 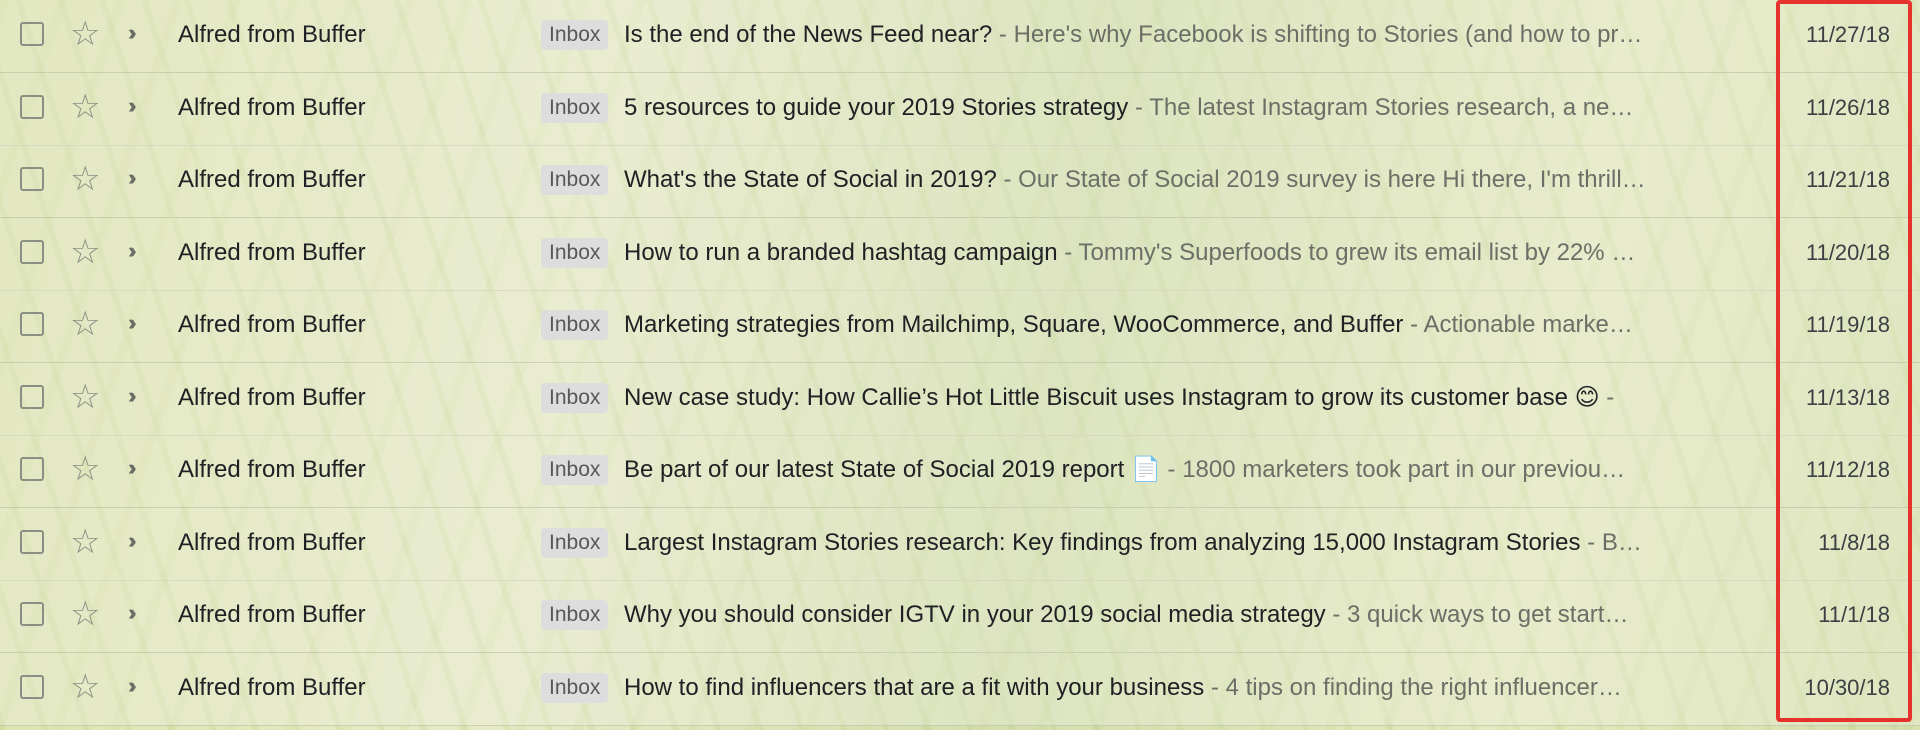 What do you see at coordinates (1854, 614) in the screenshot?
I see `email-date: 11/1/18` at bounding box center [1854, 614].